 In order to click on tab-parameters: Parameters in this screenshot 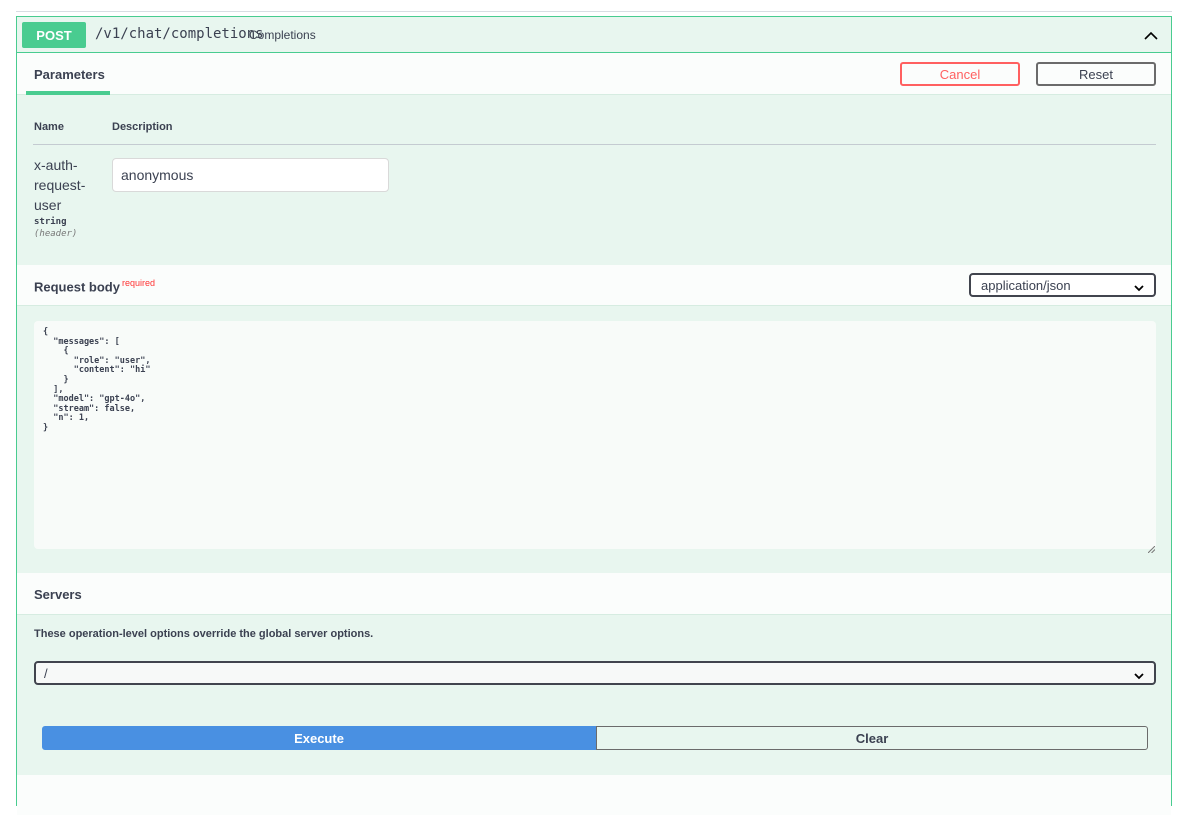, I will do `click(69, 74)`.